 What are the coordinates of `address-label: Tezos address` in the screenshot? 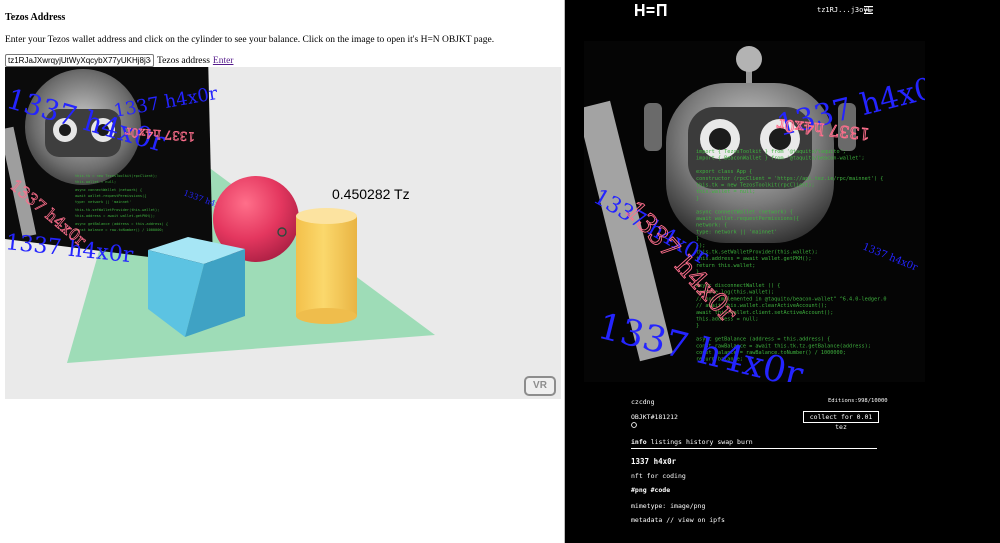 It's located at (183, 60).